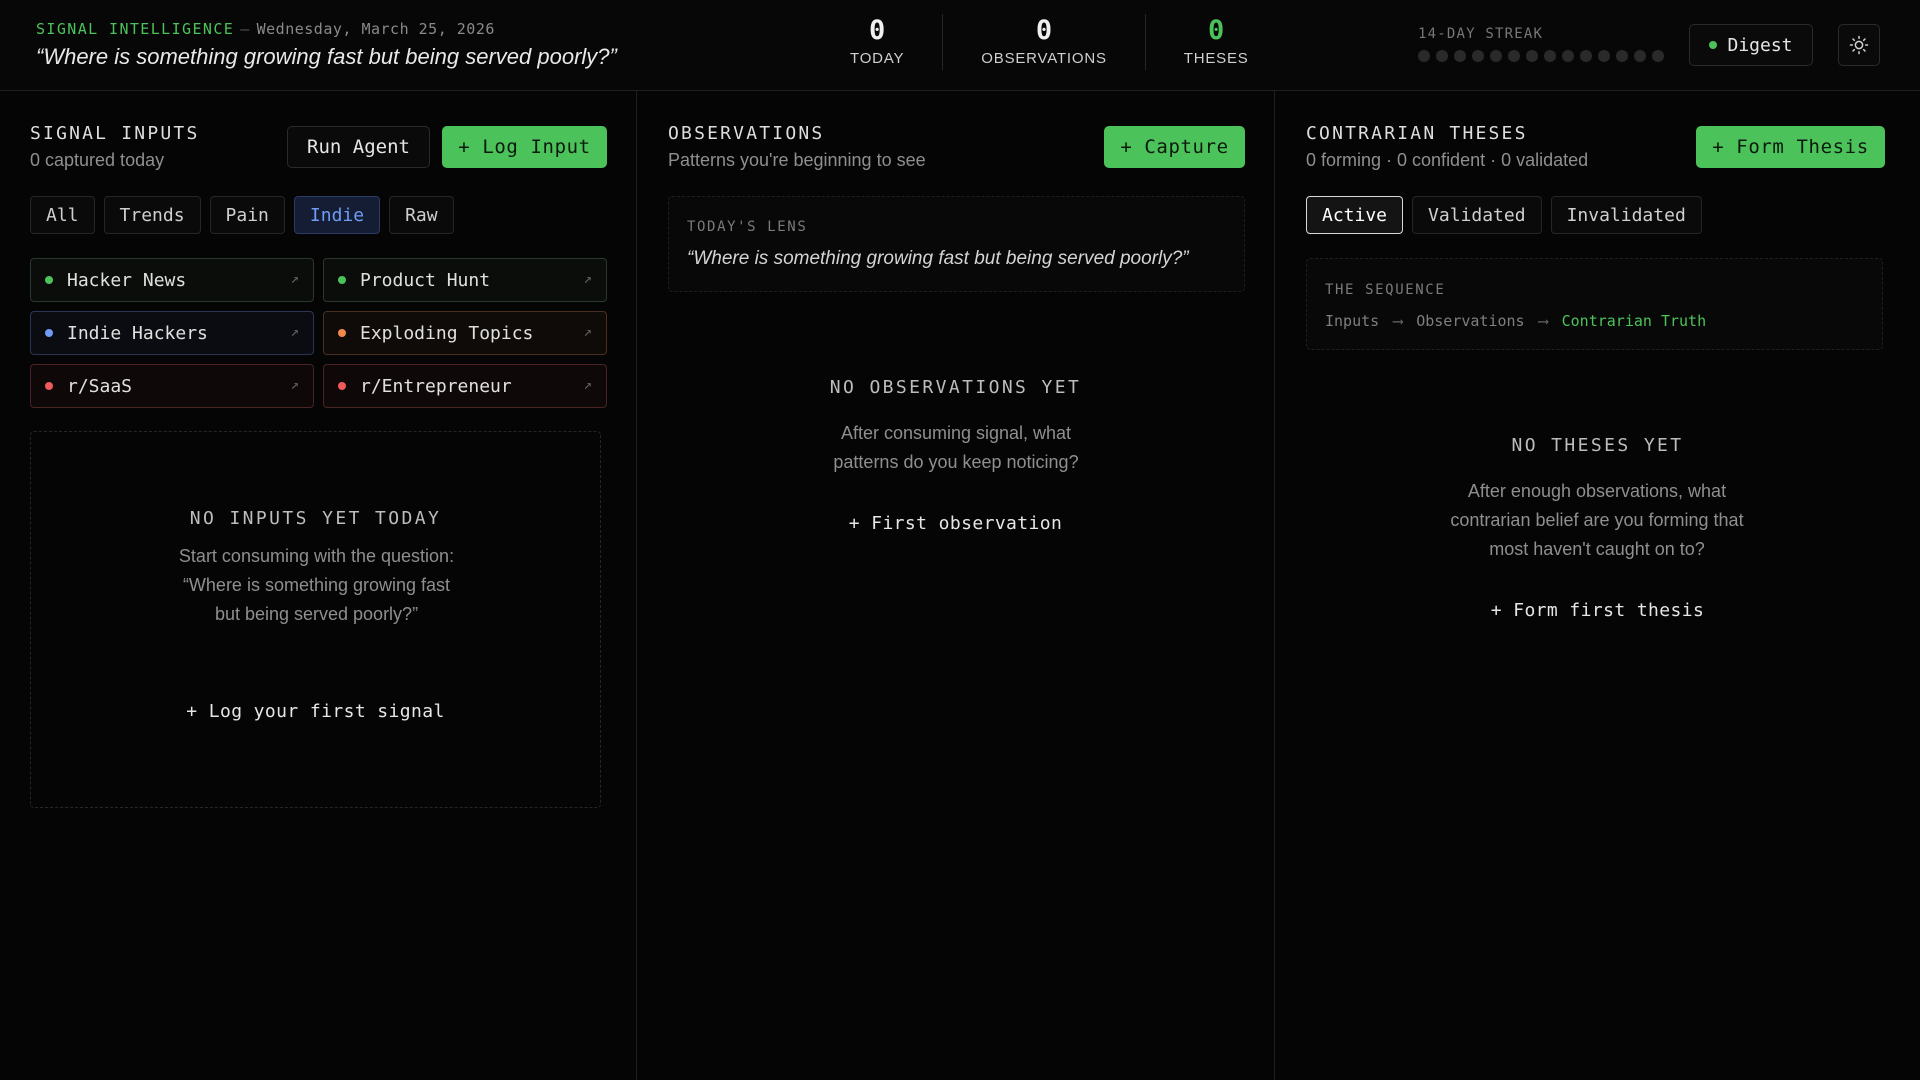  Describe the element at coordinates (247, 215) in the screenshot. I see `filter-pain: Pain` at that location.